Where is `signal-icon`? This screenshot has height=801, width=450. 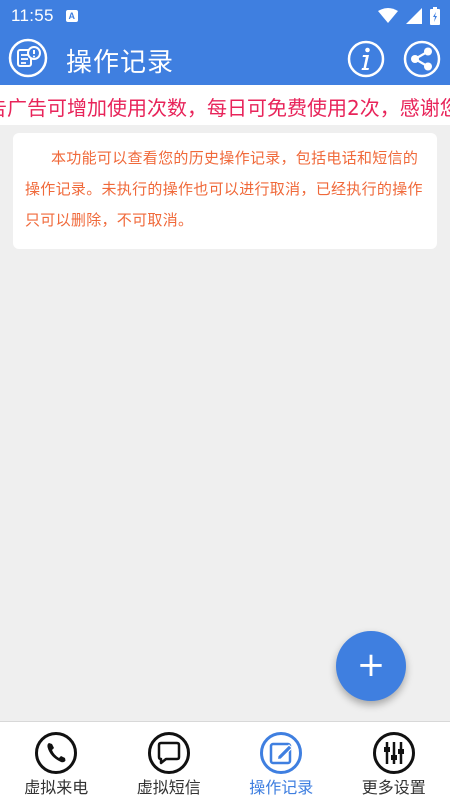
signal-icon is located at coordinates (414, 16).